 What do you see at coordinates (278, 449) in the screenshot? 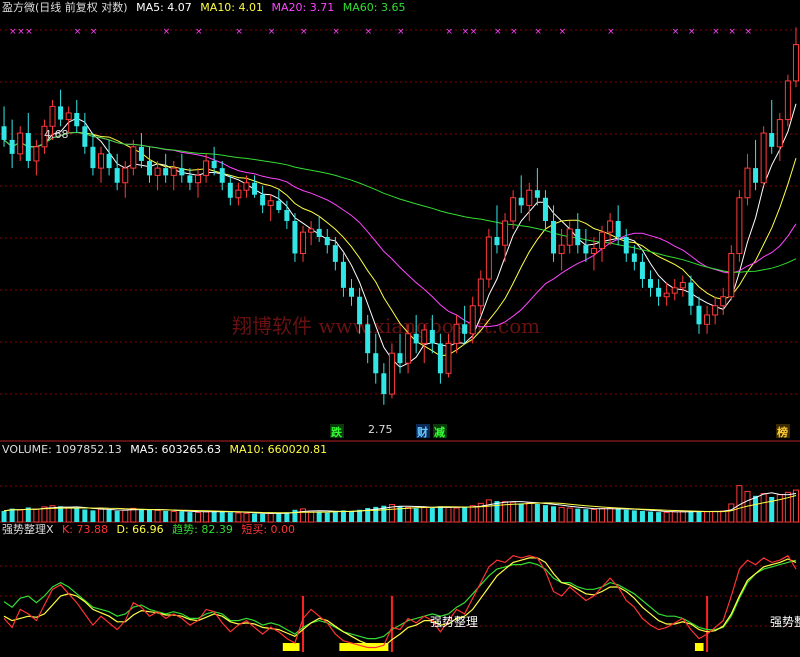
I see `volume-ma10: MA10: 660020.81` at bounding box center [278, 449].